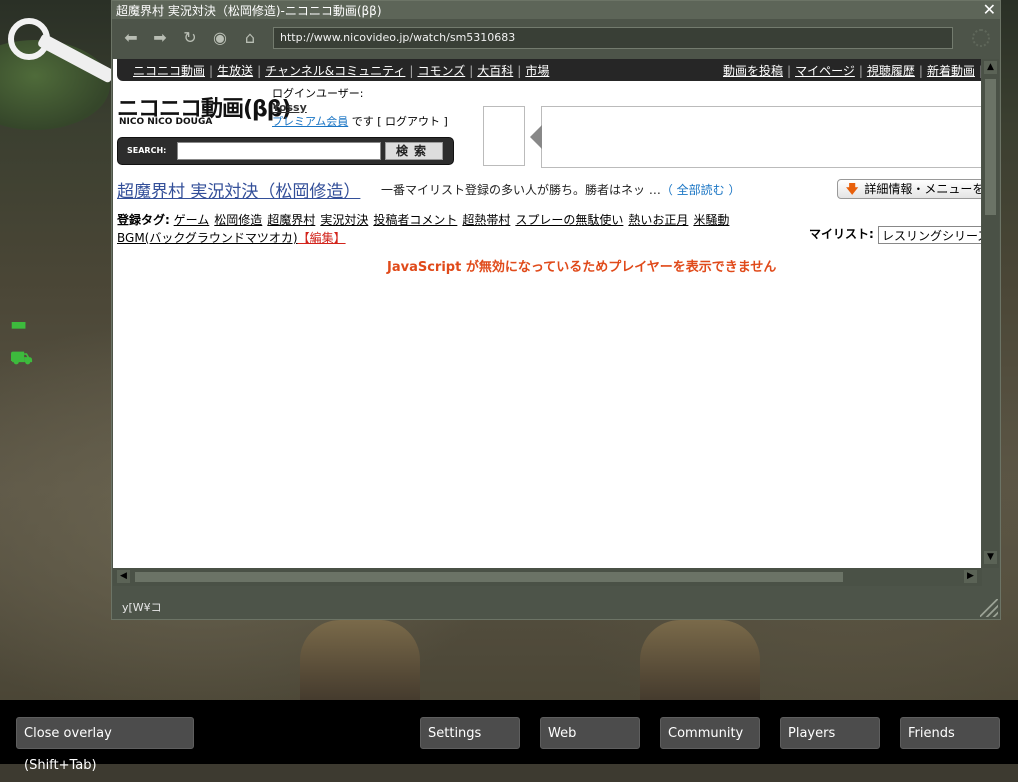 This screenshot has width=1018, height=782. Describe the element at coordinates (131, 38) in the screenshot. I see `back-icon: ⬅` at that location.